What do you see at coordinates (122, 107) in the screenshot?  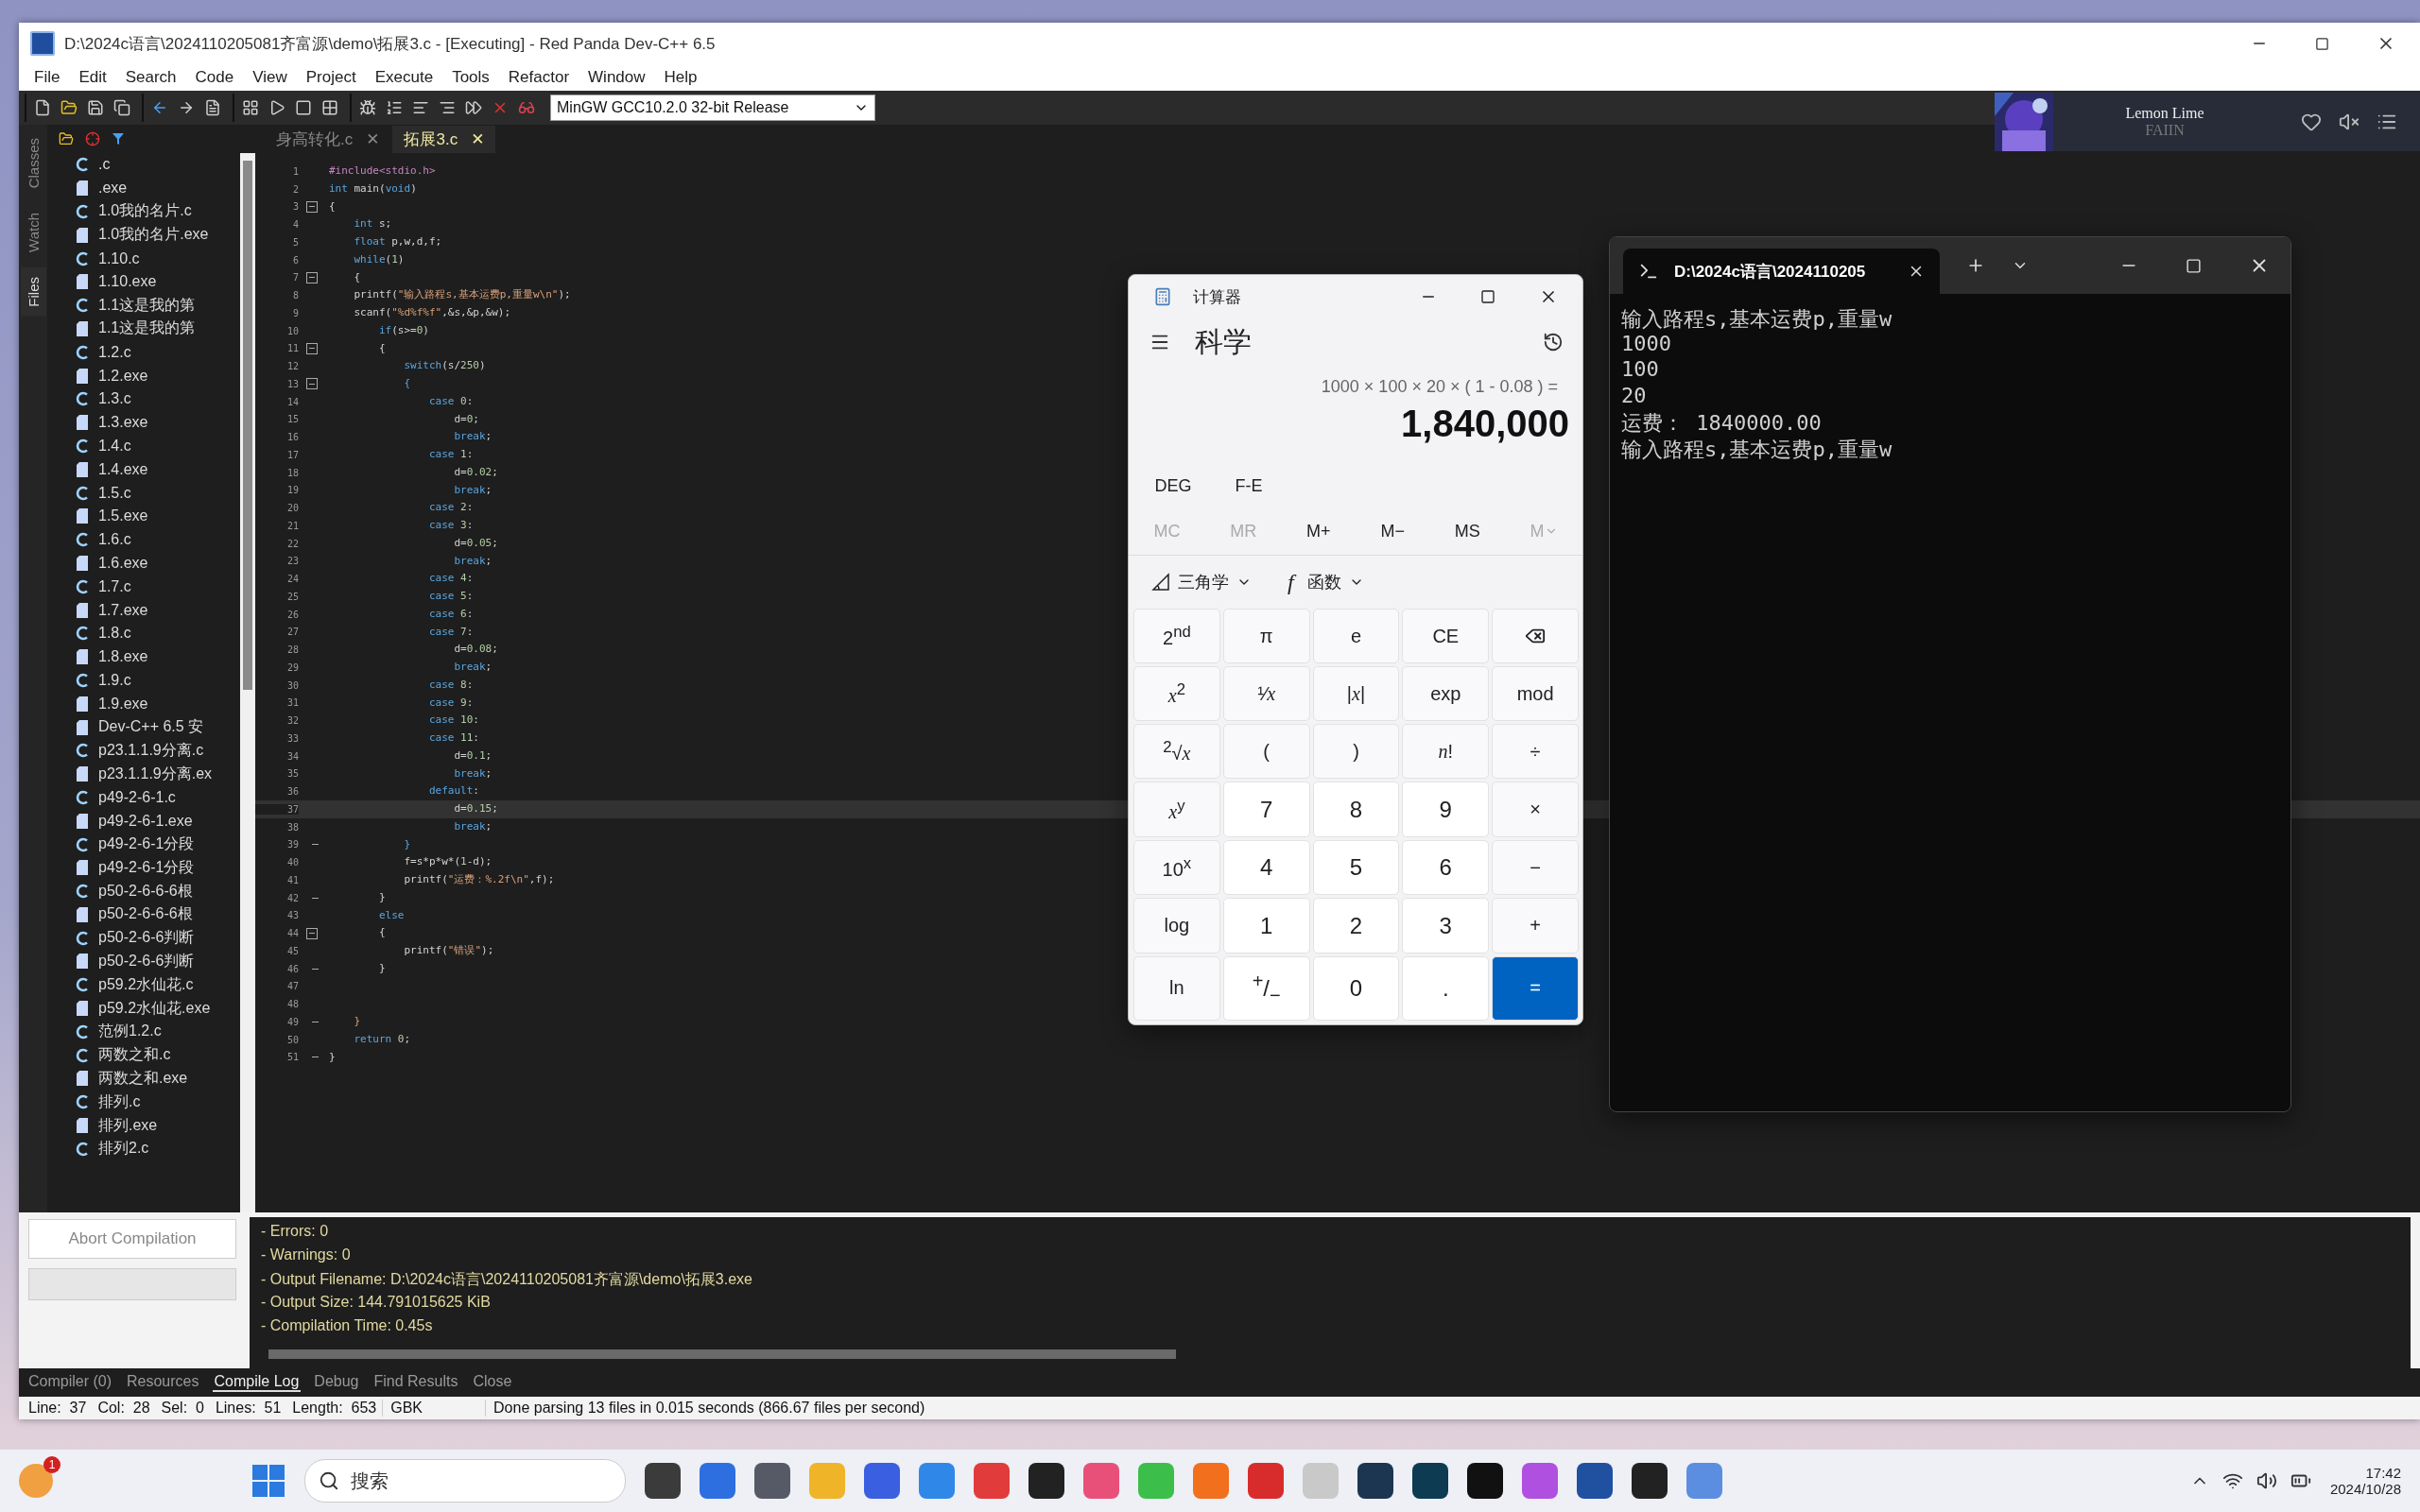 I see `copy-icon` at bounding box center [122, 107].